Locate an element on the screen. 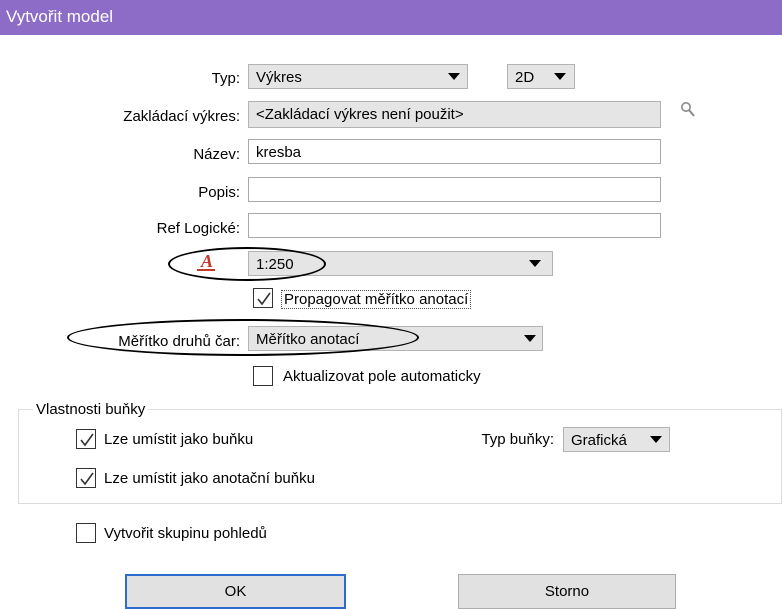 The image size is (782, 609). place-as-annotation-cell-checkbox is located at coordinates (86, 478).